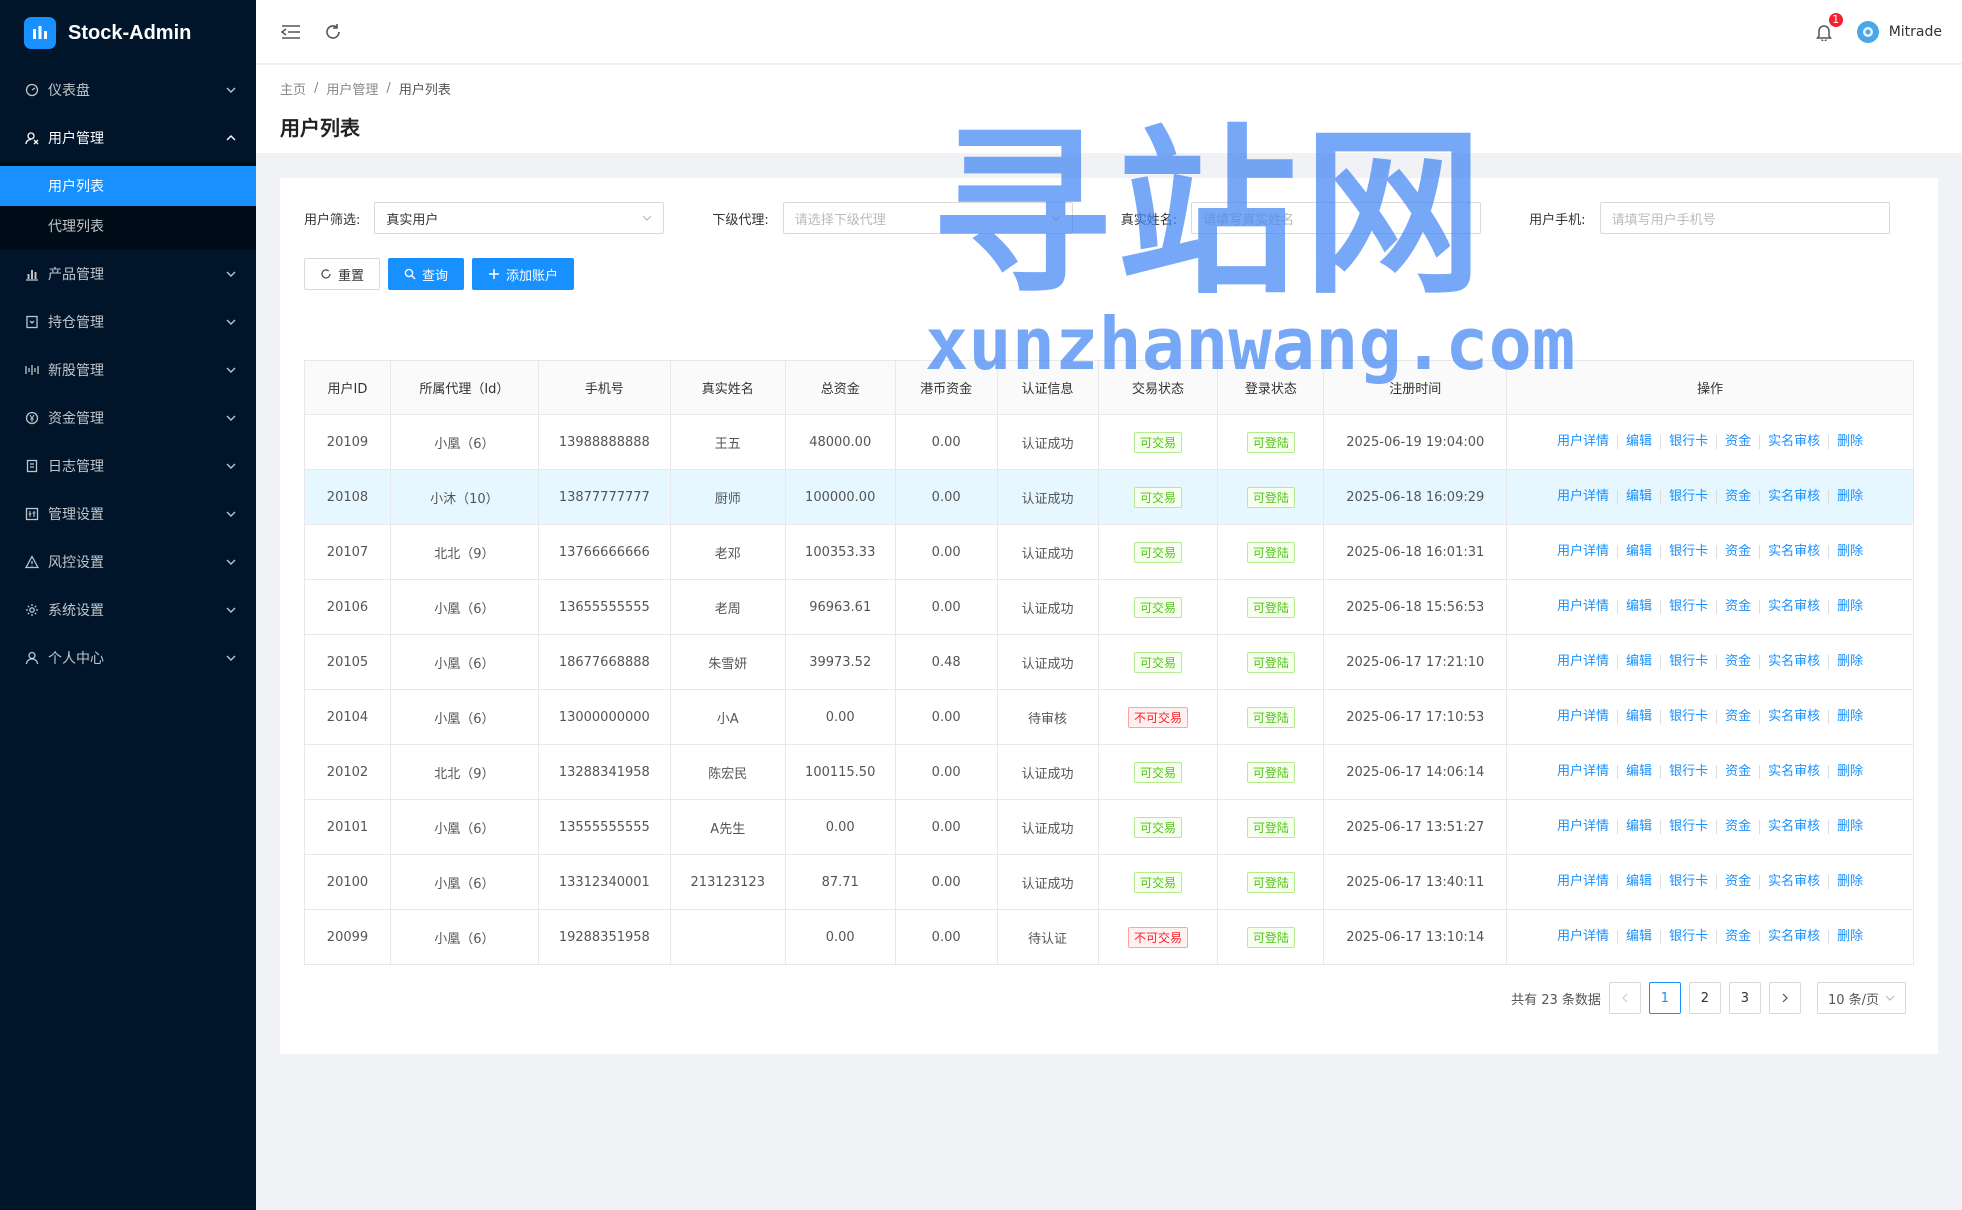  What do you see at coordinates (128, 658) in the screenshot?
I see `sidebar-item-10: 个人中心` at bounding box center [128, 658].